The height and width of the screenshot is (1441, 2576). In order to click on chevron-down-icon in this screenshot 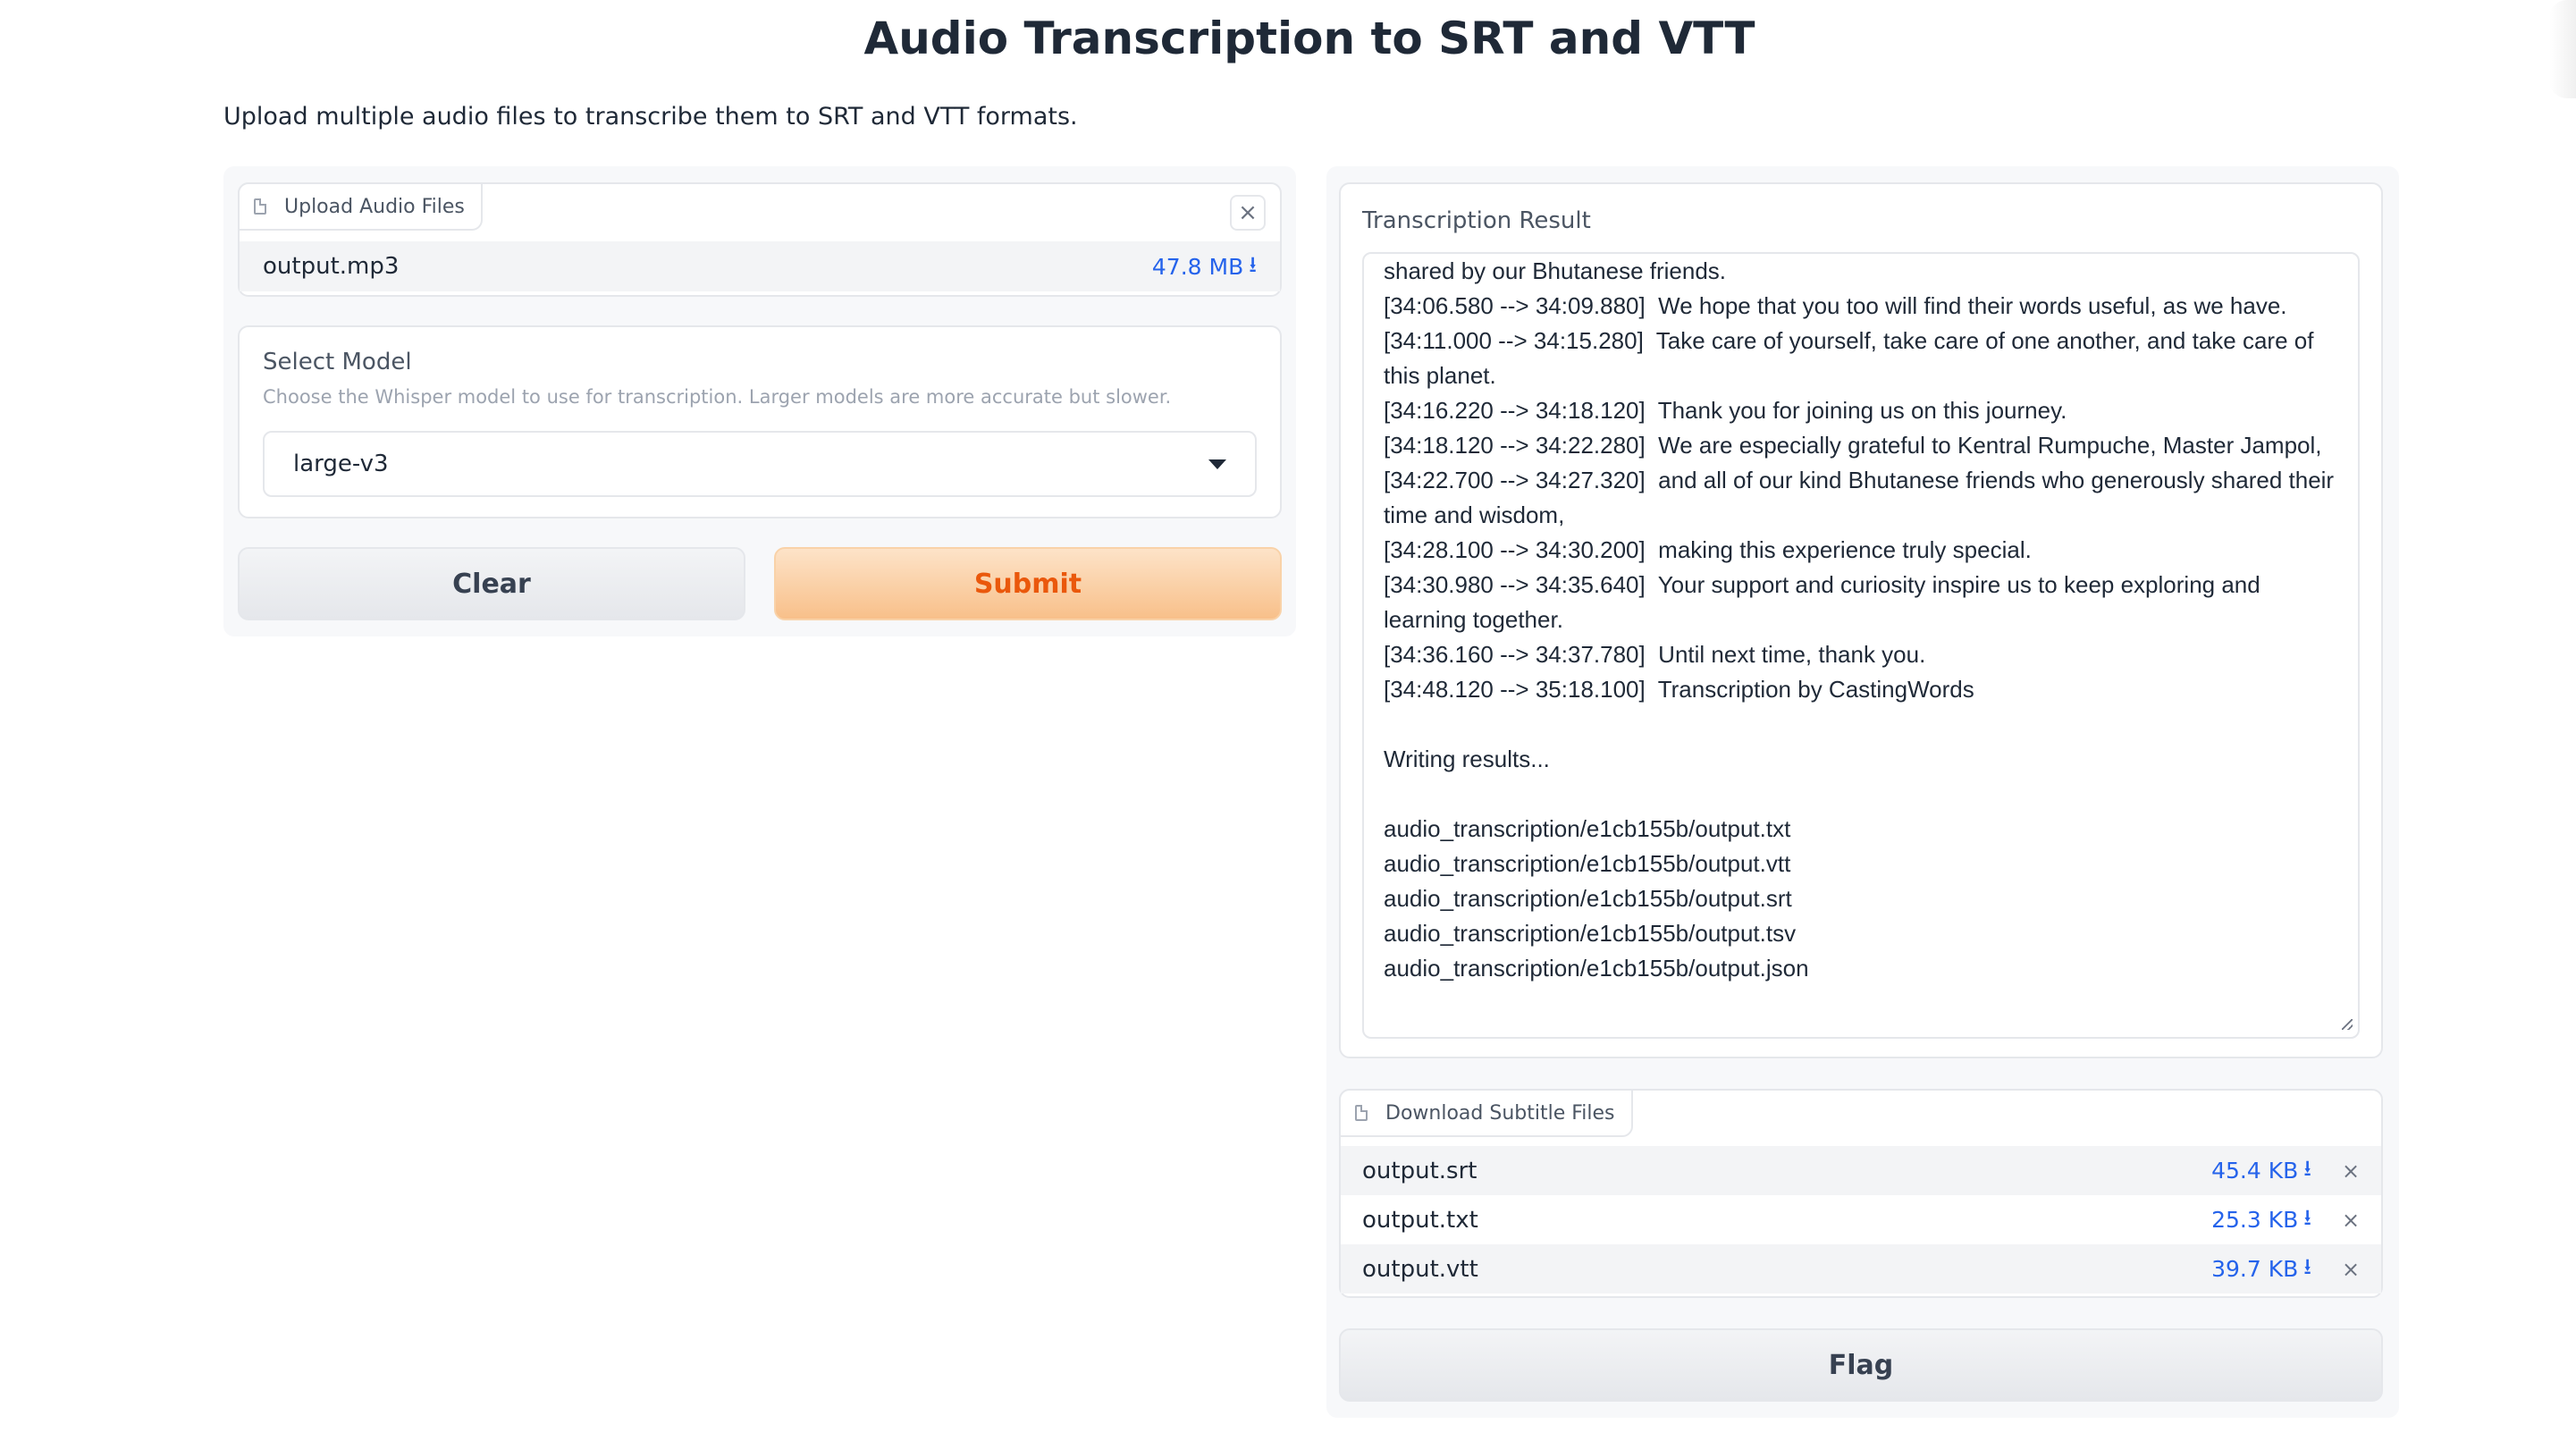, I will do `click(1217, 464)`.